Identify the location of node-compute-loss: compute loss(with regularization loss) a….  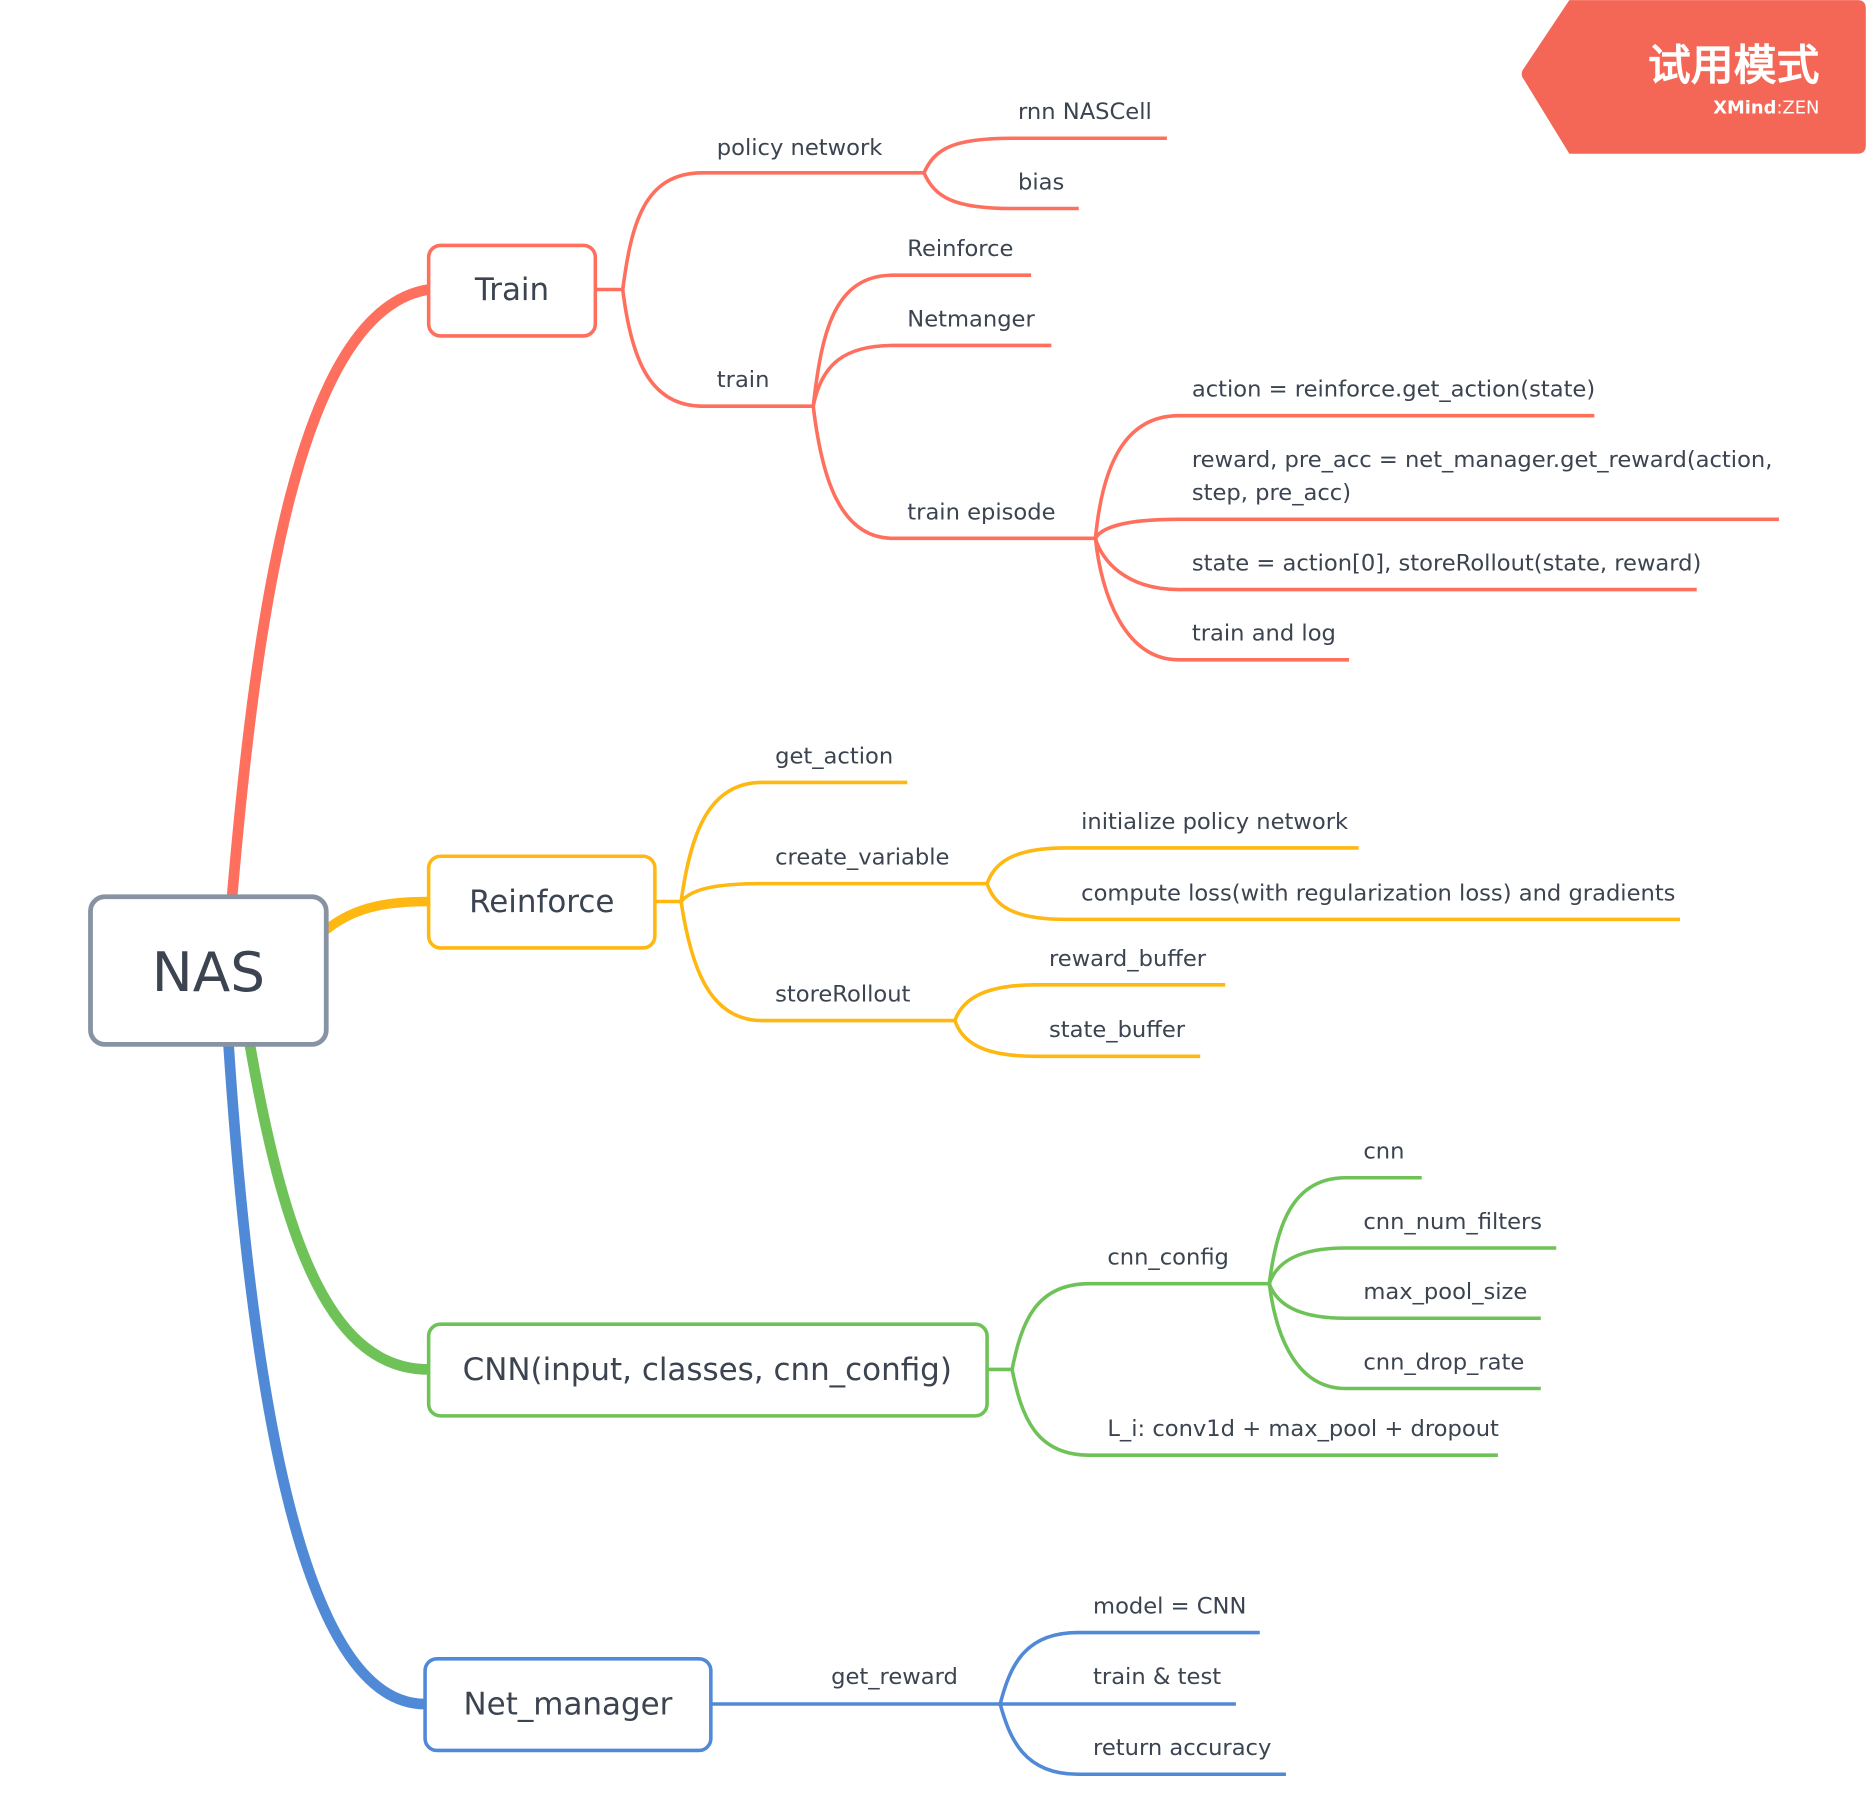
(1378, 893).